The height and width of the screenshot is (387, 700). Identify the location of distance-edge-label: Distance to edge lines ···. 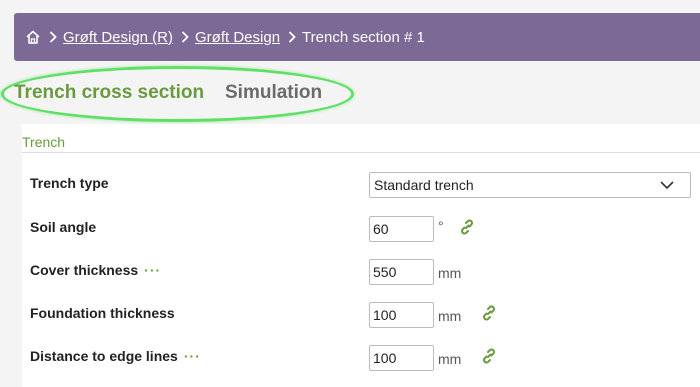
(115, 356).